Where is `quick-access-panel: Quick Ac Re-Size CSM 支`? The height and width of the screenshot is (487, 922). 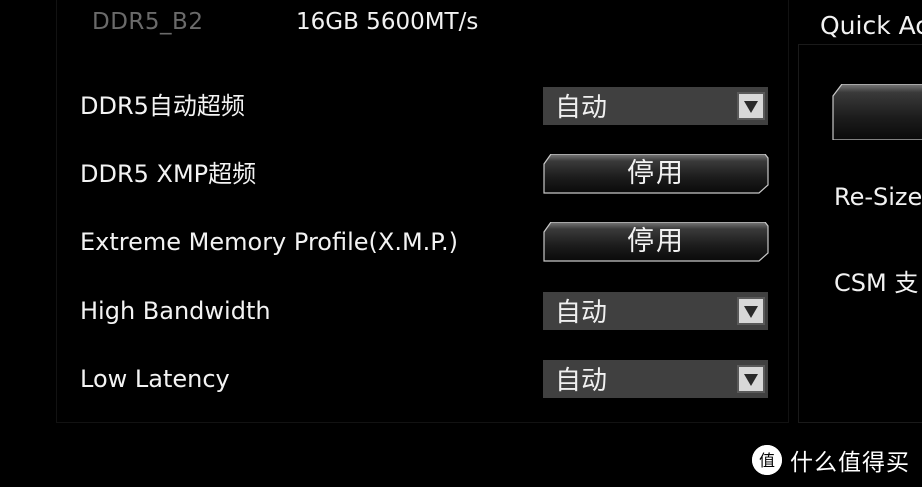 quick-access-panel: Quick Ac Re-Size CSM 支 is located at coordinates (860, 211).